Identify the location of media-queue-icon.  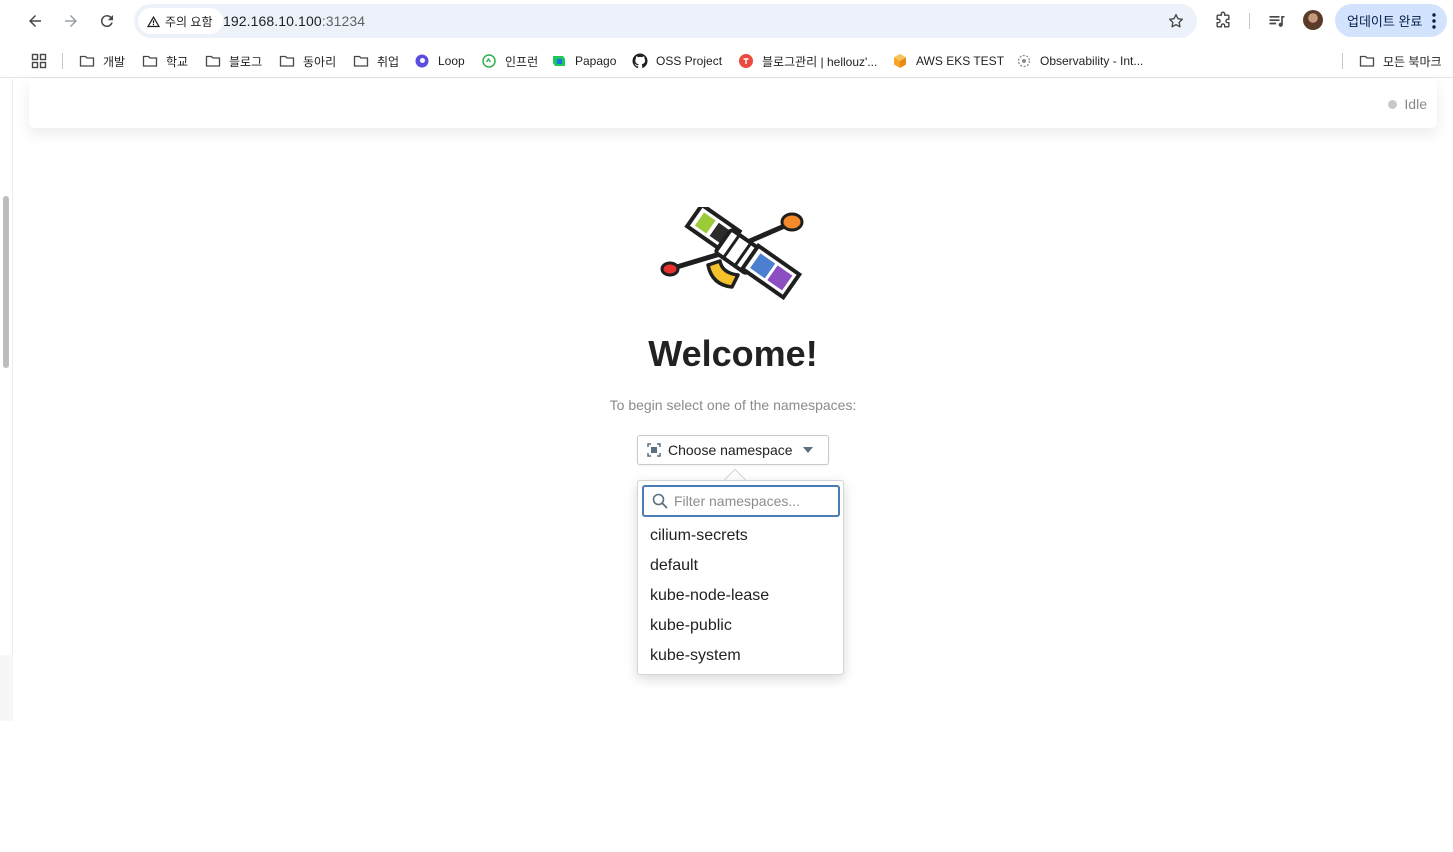
(1277, 21).